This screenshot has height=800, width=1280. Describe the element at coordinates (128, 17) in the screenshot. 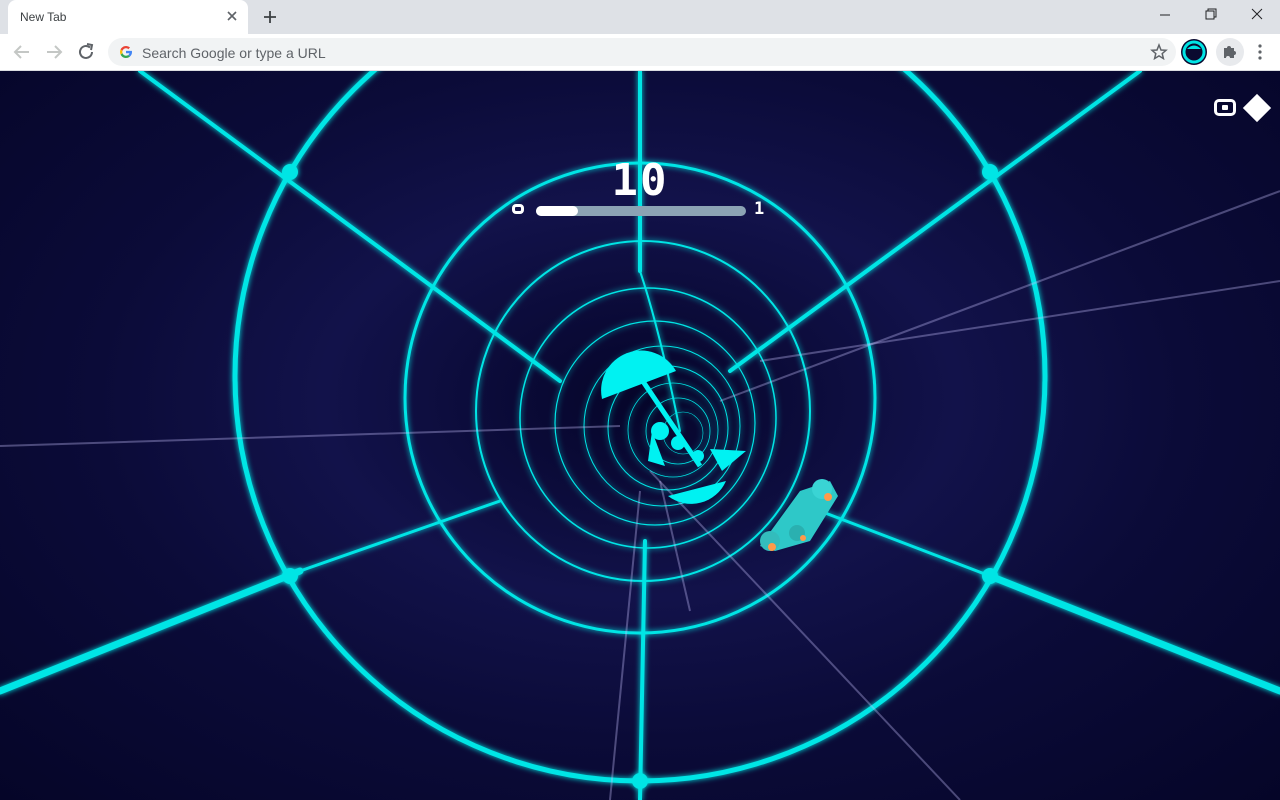

I see `tab-new-tab: New Tab` at that location.